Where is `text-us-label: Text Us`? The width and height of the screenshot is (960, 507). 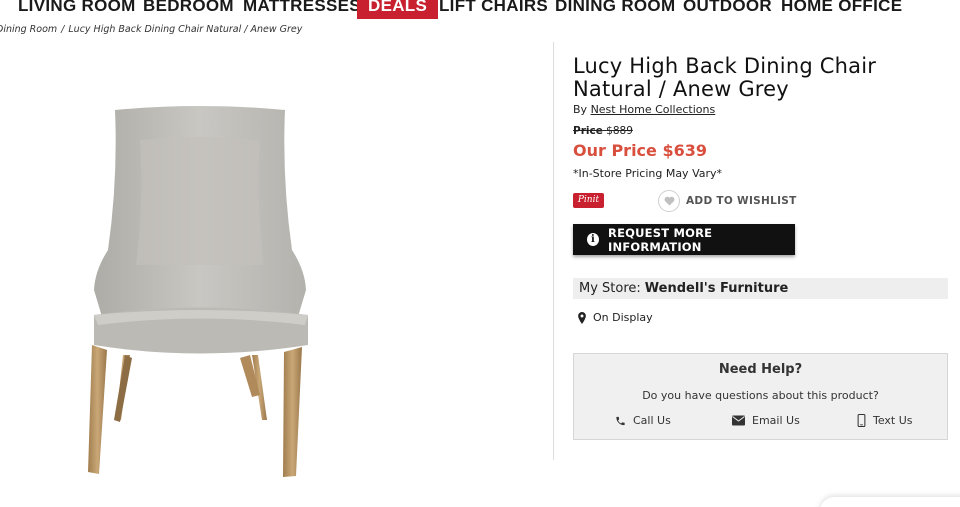 text-us-label: Text Us is located at coordinates (893, 420).